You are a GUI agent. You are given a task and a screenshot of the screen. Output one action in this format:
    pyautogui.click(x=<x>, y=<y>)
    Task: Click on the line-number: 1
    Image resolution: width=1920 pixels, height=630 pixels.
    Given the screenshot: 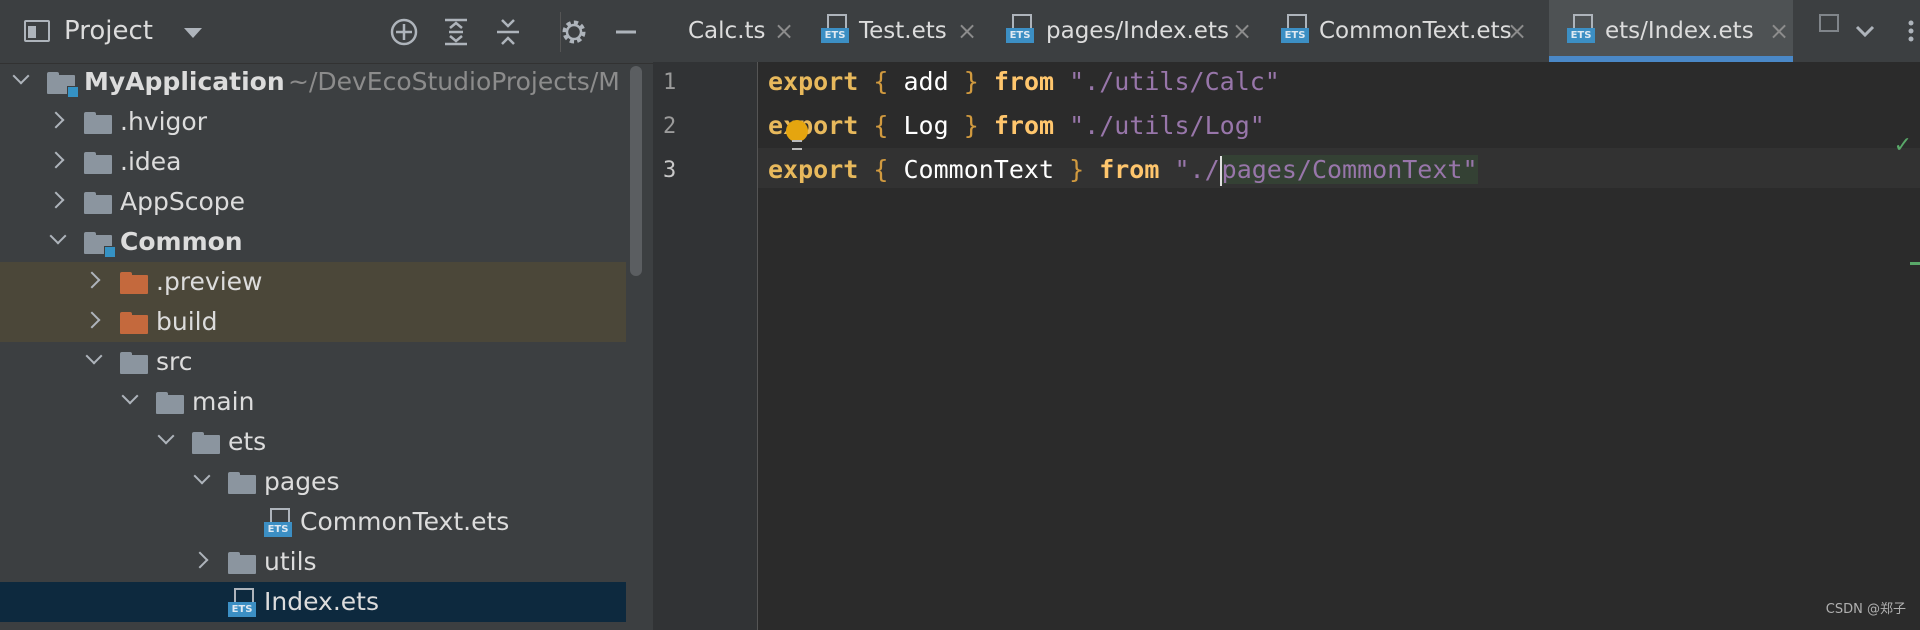 What is the action you would take?
    pyautogui.click(x=670, y=82)
    